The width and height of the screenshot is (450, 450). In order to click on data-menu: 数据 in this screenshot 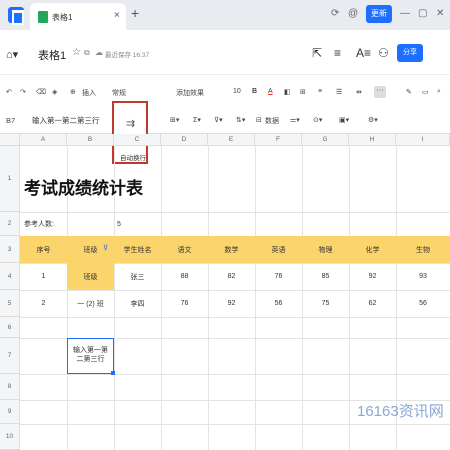, I will do `click(272, 121)`.